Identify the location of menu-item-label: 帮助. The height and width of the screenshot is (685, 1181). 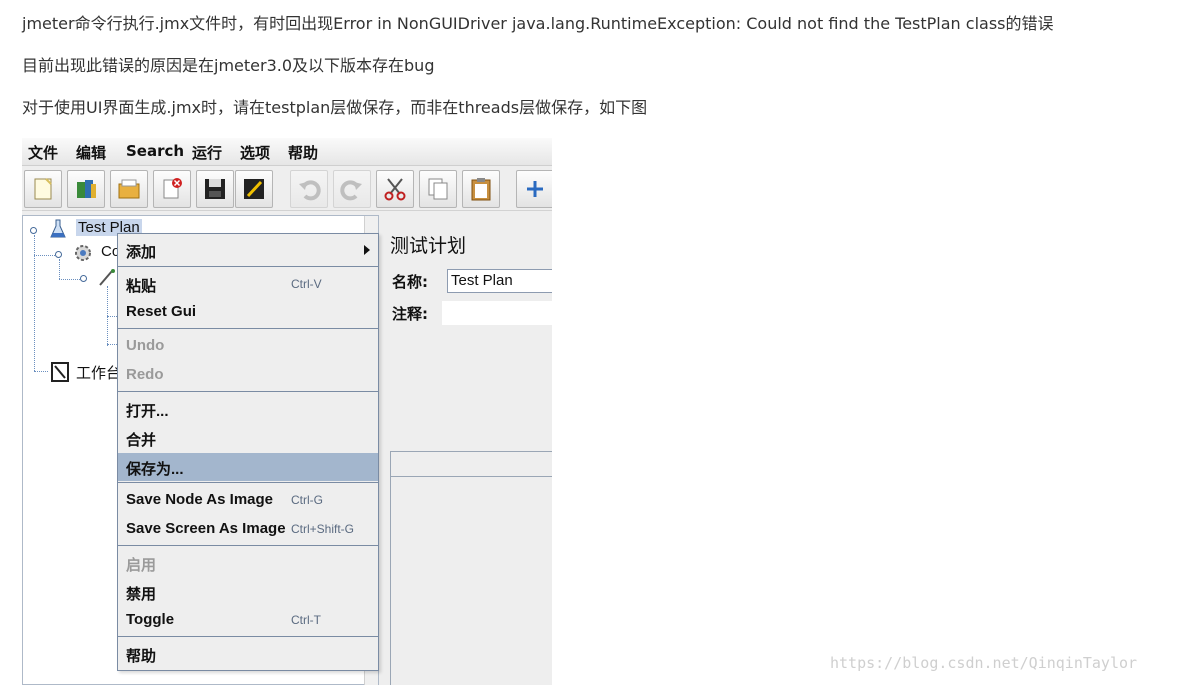
(141, 656).